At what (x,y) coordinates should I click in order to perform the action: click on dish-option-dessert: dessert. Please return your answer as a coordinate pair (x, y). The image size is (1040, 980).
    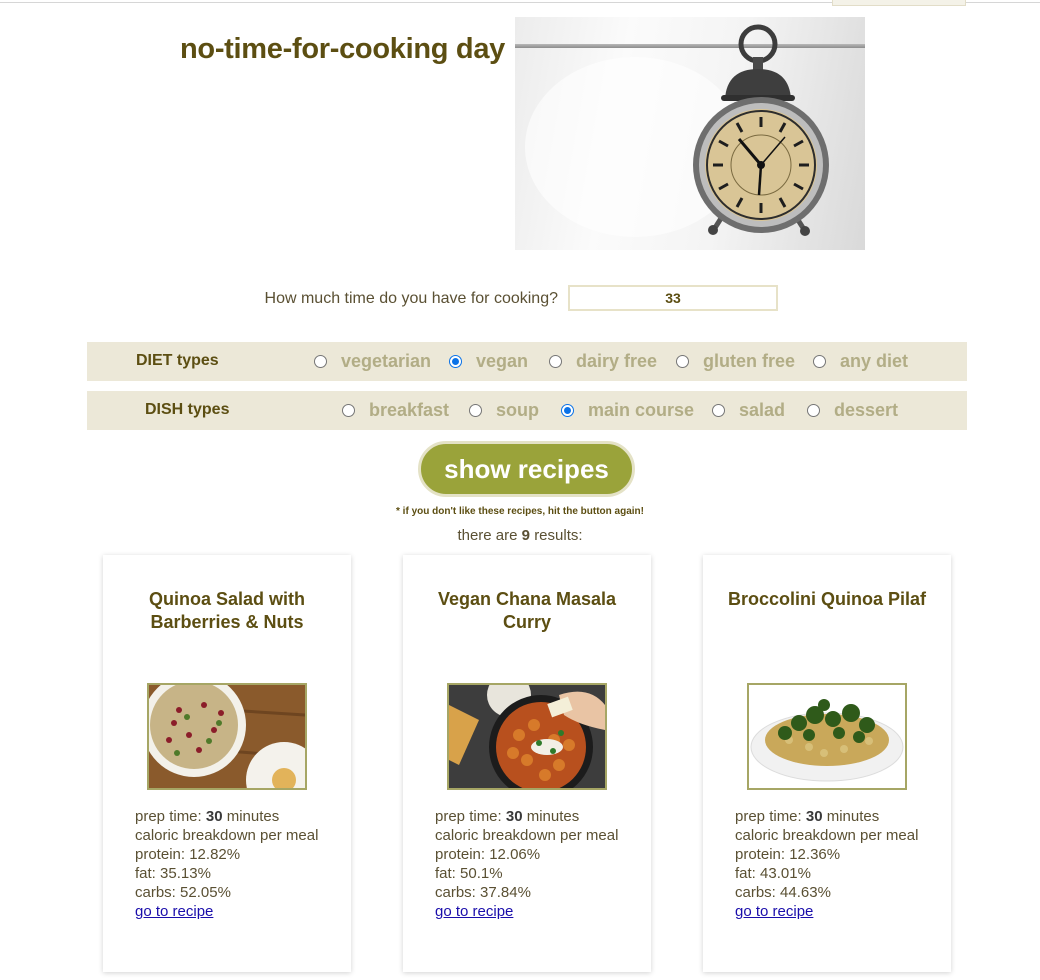
    Looking at the image, I should click on (852, 410).